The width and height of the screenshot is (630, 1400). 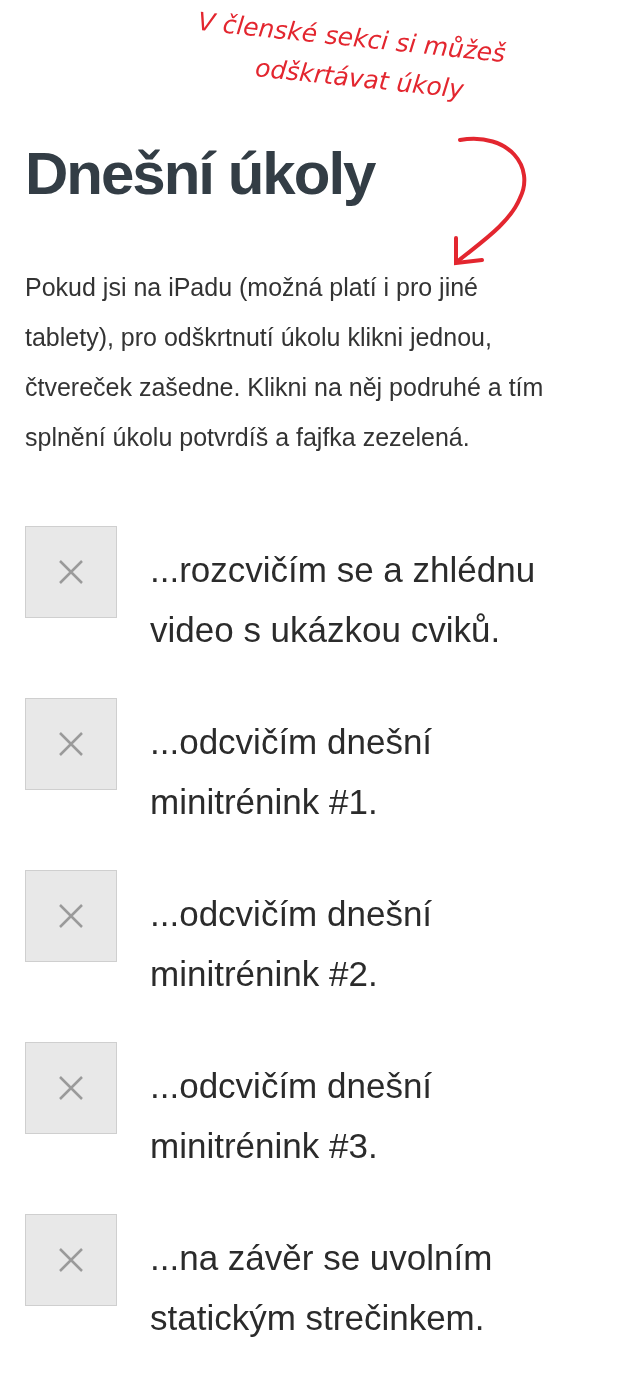 I want to click on task-label: ...odcvičím dnešní minitrénink #3., so click(x=292, y=1116).